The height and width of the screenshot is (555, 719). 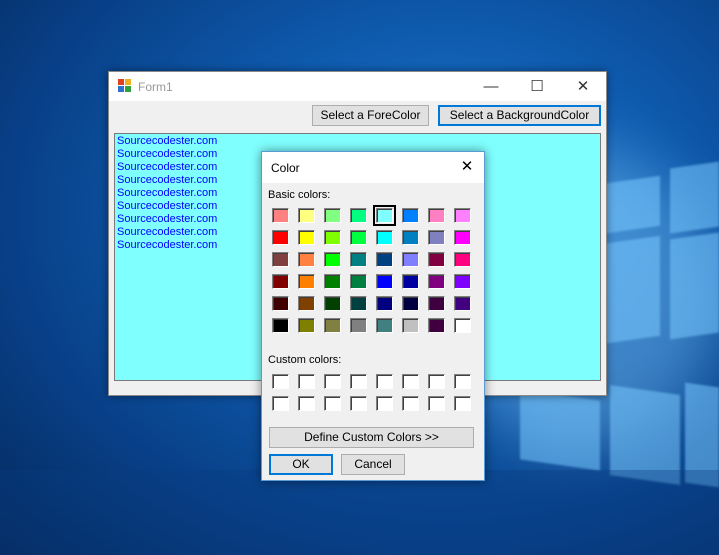 I want to click on app-icon, so click(x=125, y=86).